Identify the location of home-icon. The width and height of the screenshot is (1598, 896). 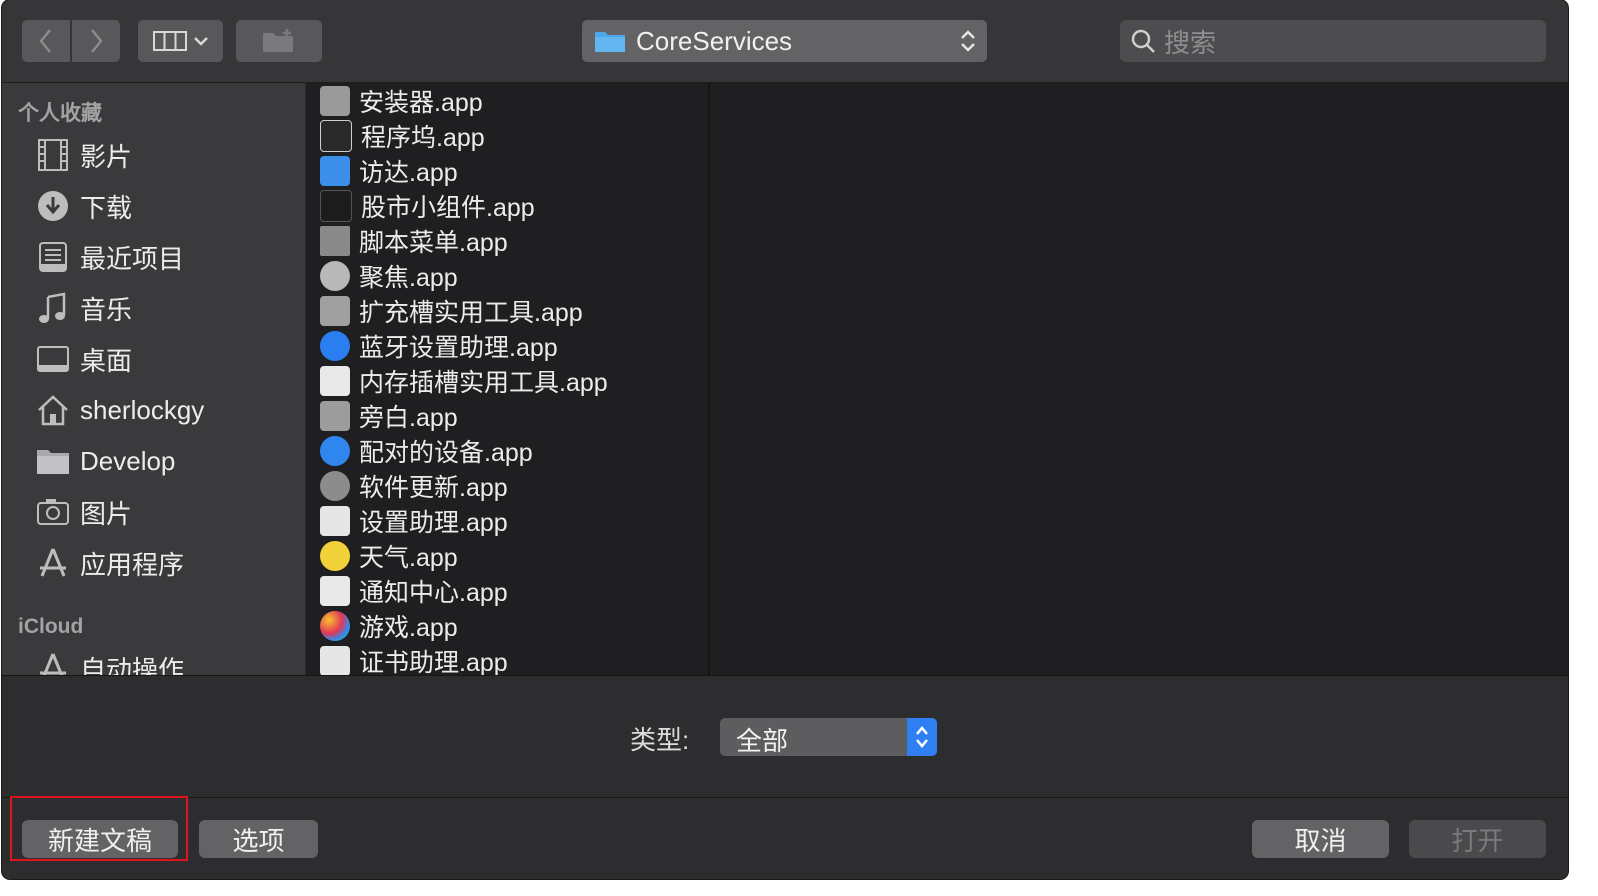
(53, 410).